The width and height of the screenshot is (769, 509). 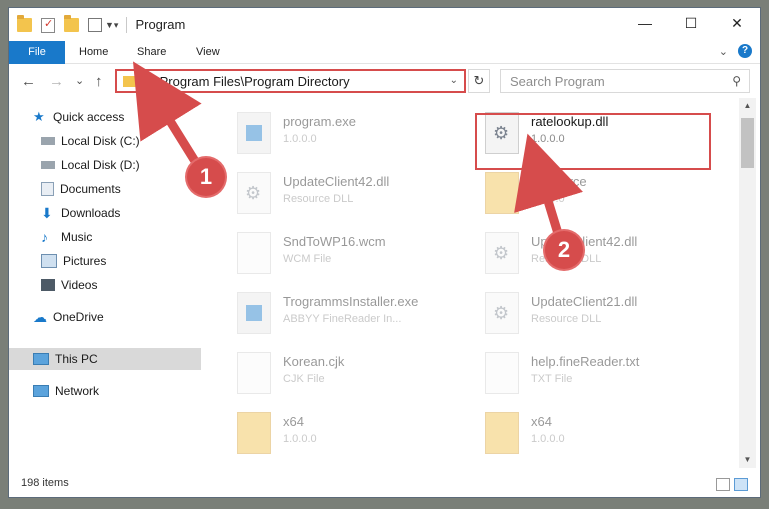 What do you see at coordinates (167, 116) in the screenshot?
I see `arrow-to-address-bar` at bounding box center [167, 116].